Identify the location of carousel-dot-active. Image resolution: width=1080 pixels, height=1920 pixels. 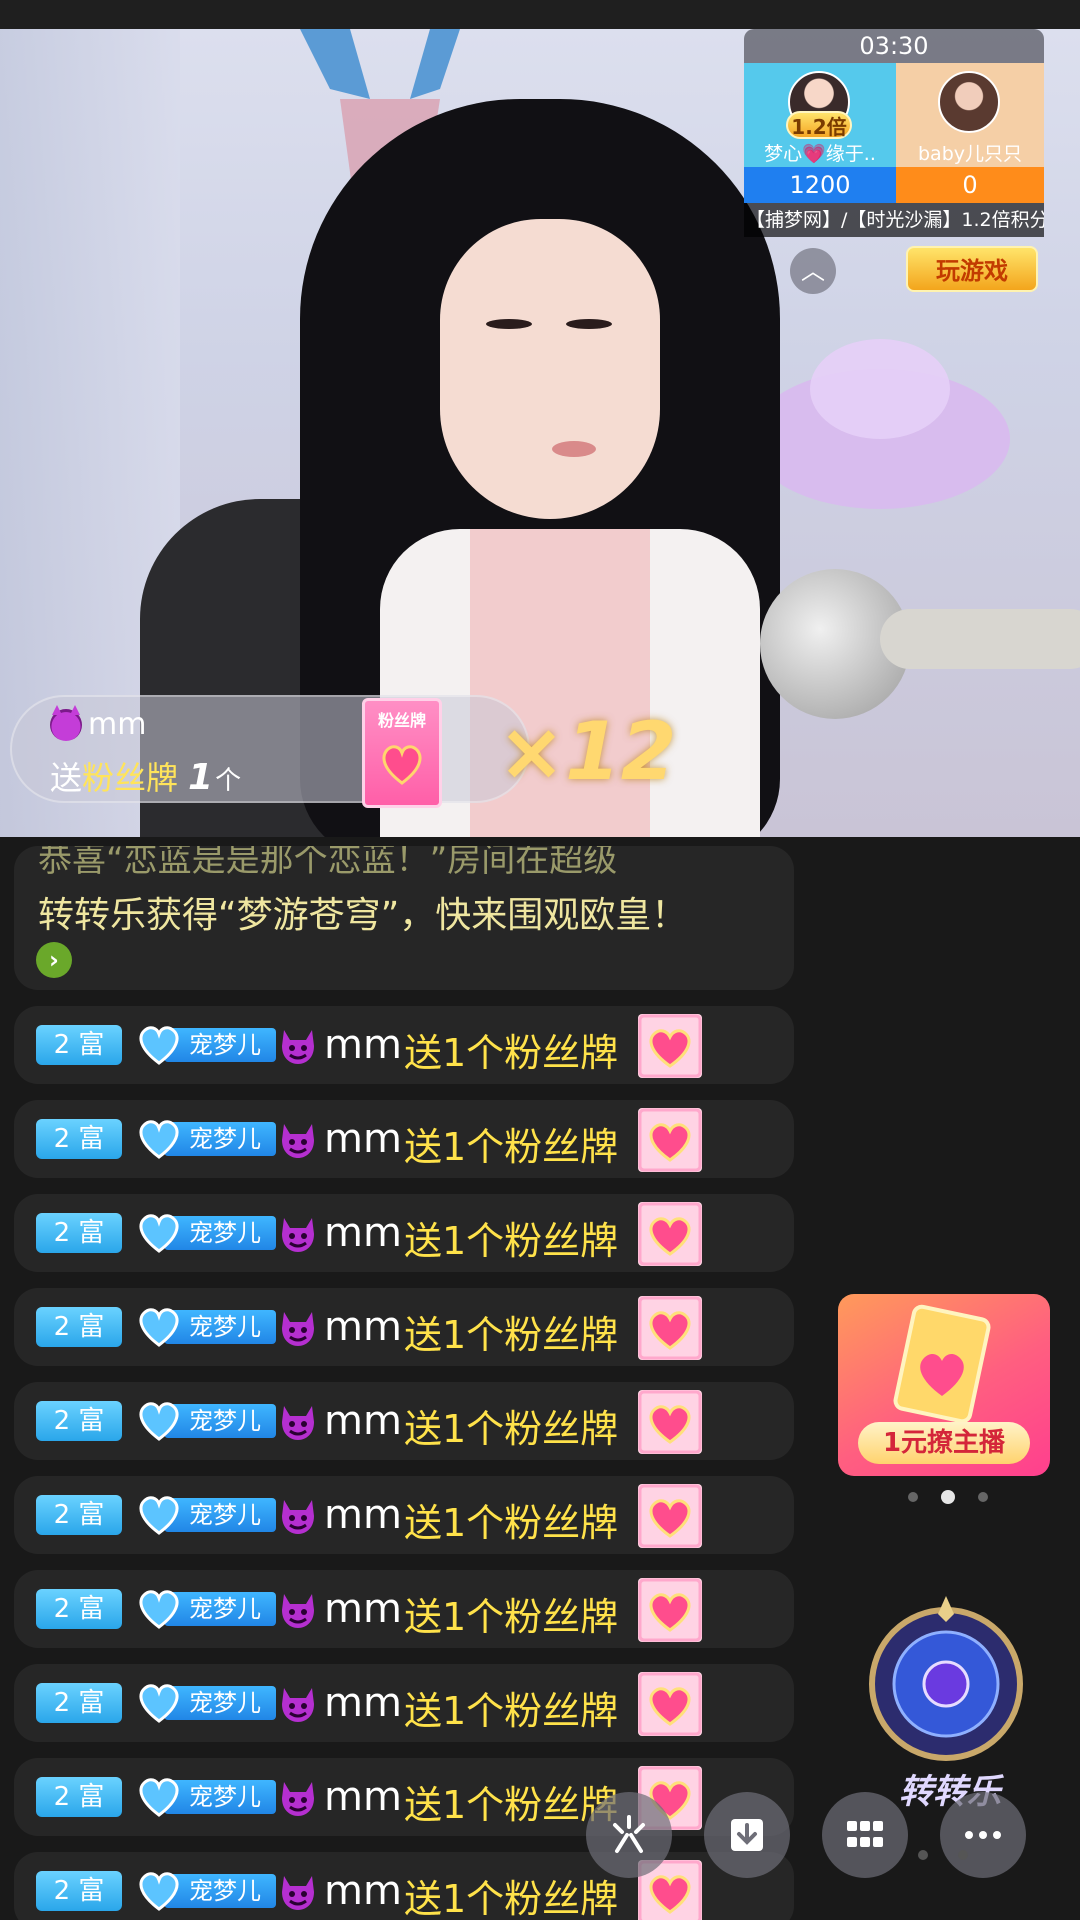
(948, 1497).